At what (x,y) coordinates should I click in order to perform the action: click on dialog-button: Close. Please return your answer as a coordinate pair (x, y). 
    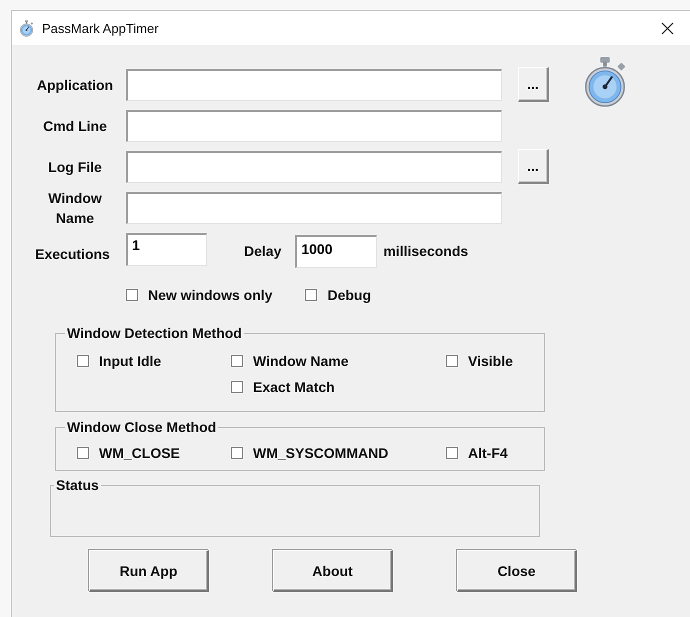
    Looking at the image, I should click on (517, 571).